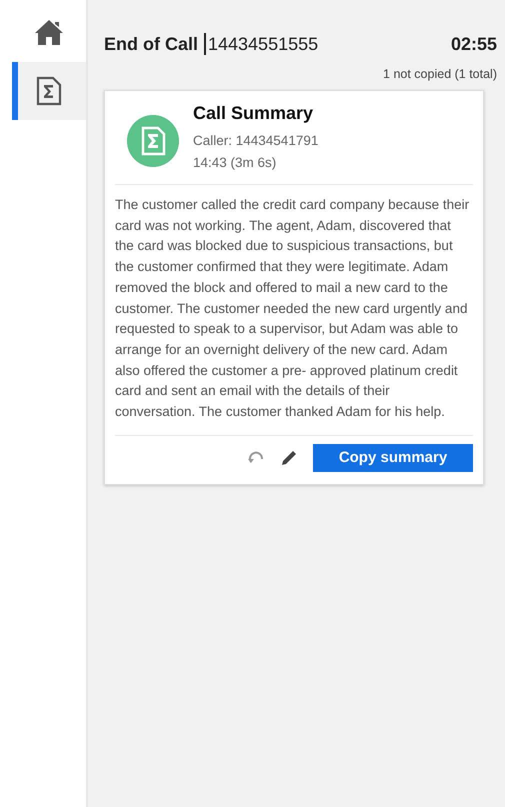  Describe the element at coordinates (440, 74) in the screenshot. I see `copy-status: 1 not copied (1 total)` at that location.